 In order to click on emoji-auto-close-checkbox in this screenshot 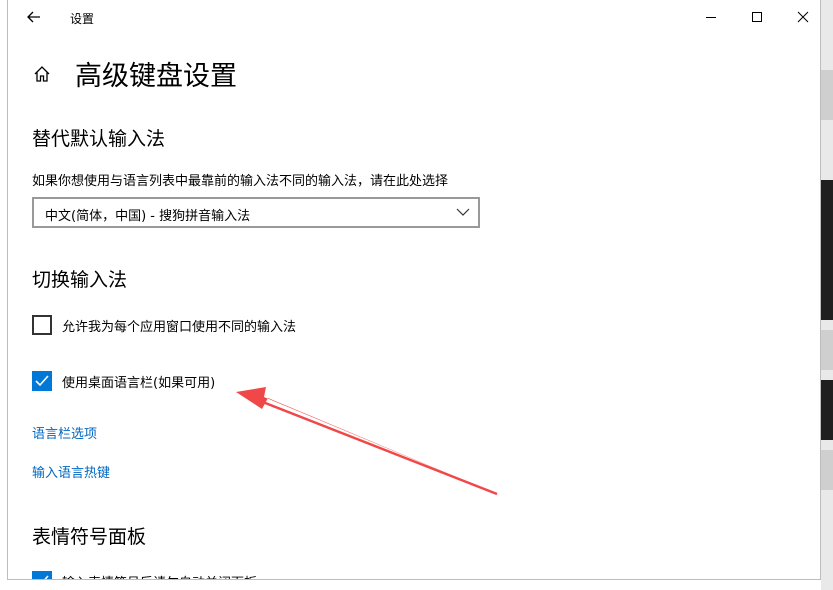, I will do `click(42, 575)`.